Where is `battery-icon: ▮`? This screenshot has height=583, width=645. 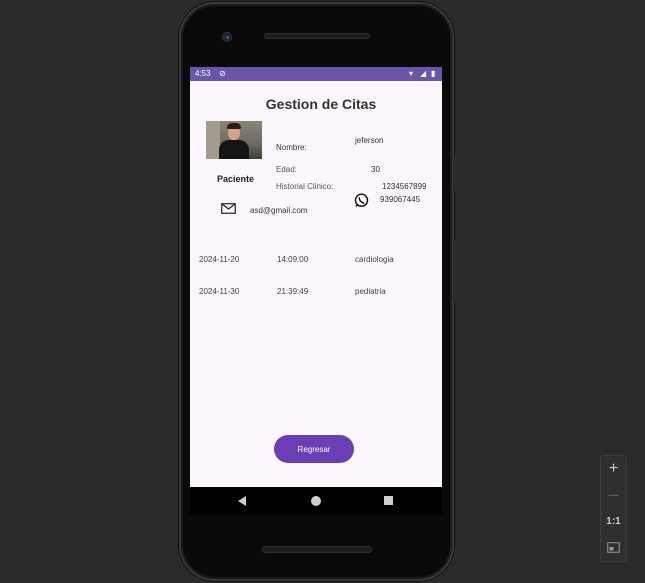
battery-icon: ▮ is located at coordinates (433, 73).